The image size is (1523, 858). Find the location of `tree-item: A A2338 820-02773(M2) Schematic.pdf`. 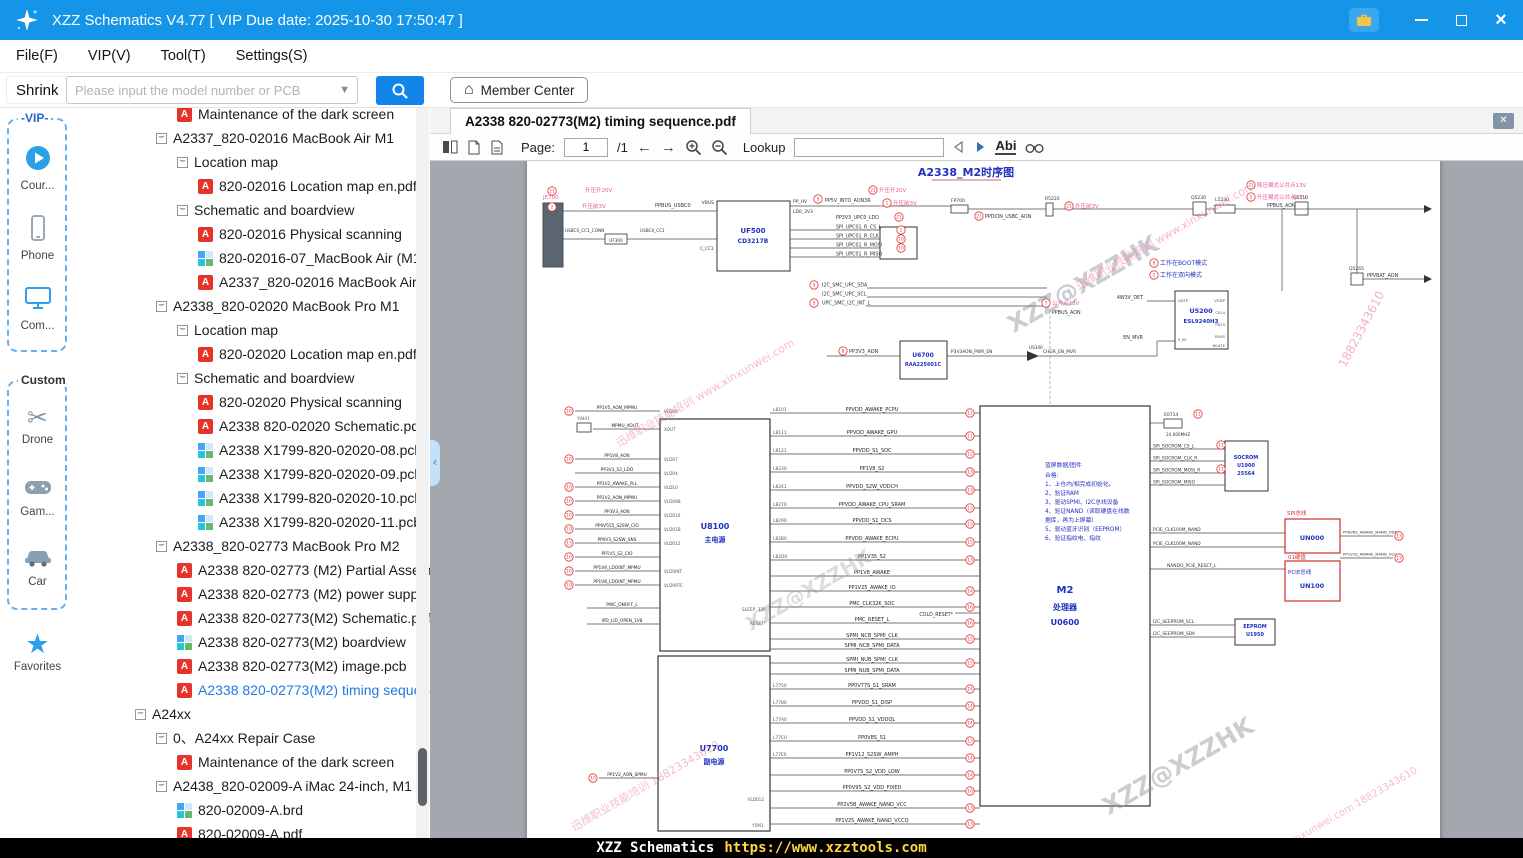

tree-item: A A2338 820-02773(M2) Schematic.pdf is located at coordinates (252, 618).